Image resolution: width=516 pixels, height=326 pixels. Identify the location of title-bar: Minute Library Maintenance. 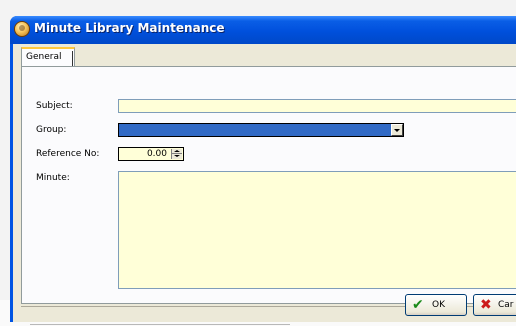
(263, 30).